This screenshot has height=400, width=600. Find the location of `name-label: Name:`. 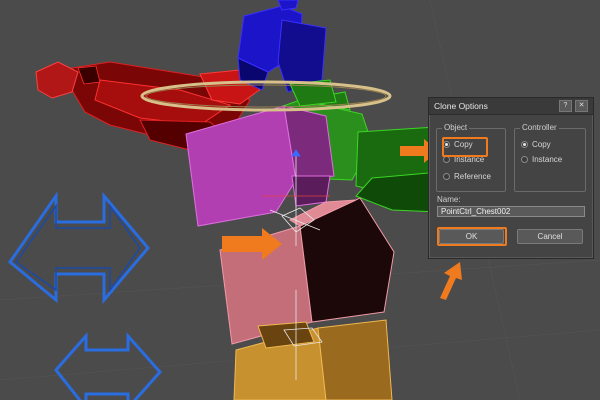

name-label: Name: is located at coordinates (449, 199).